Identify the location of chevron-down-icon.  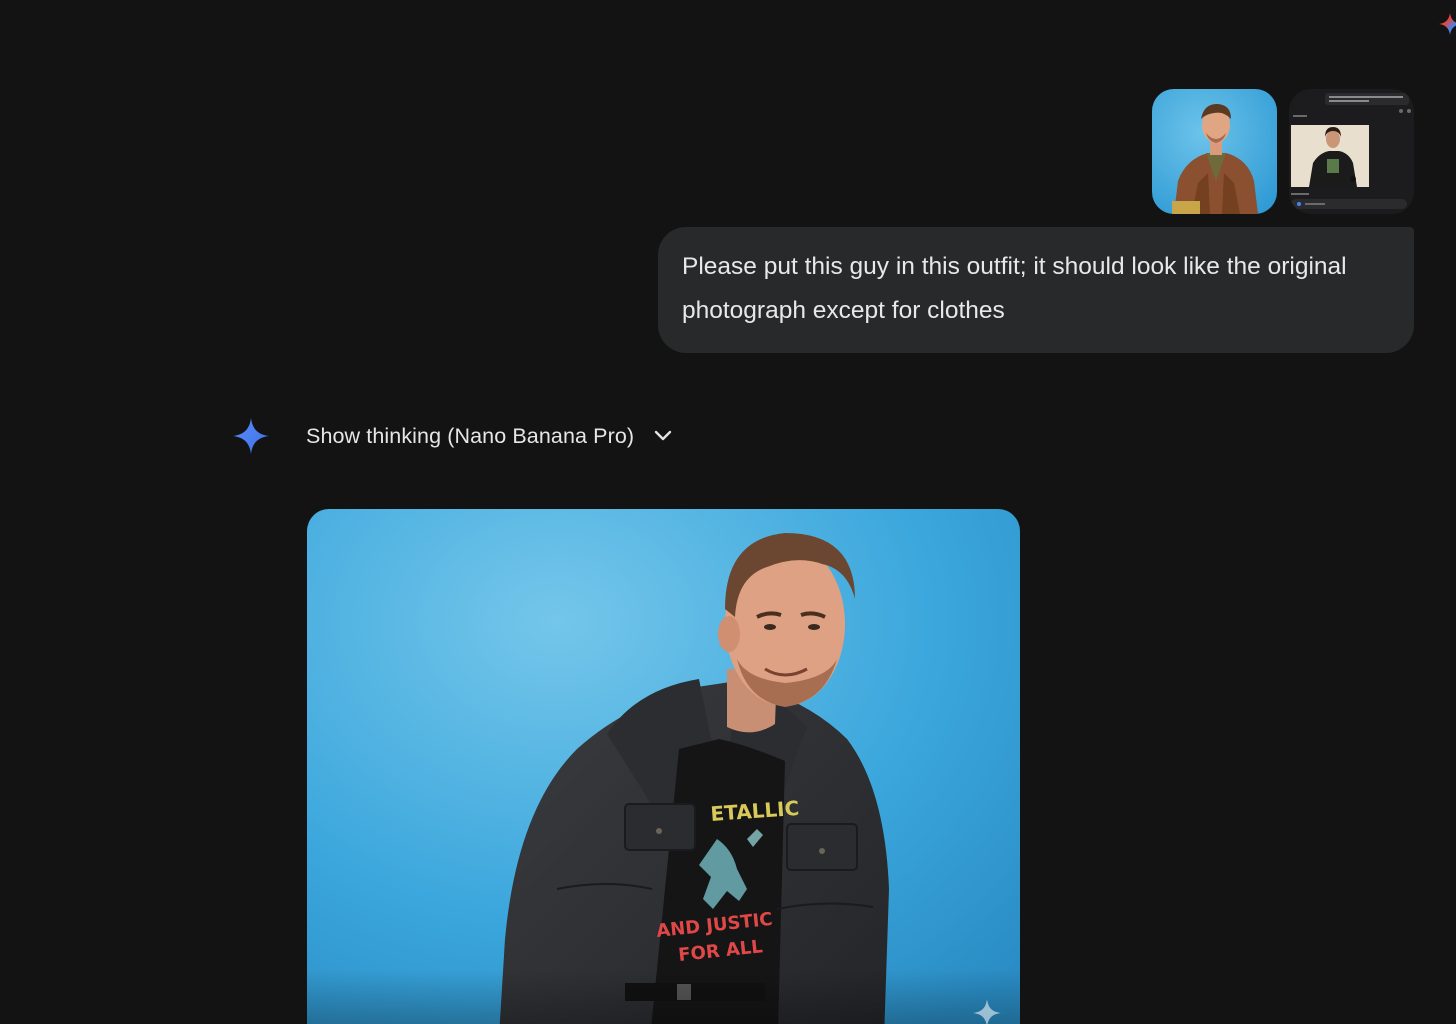
(663, 435).